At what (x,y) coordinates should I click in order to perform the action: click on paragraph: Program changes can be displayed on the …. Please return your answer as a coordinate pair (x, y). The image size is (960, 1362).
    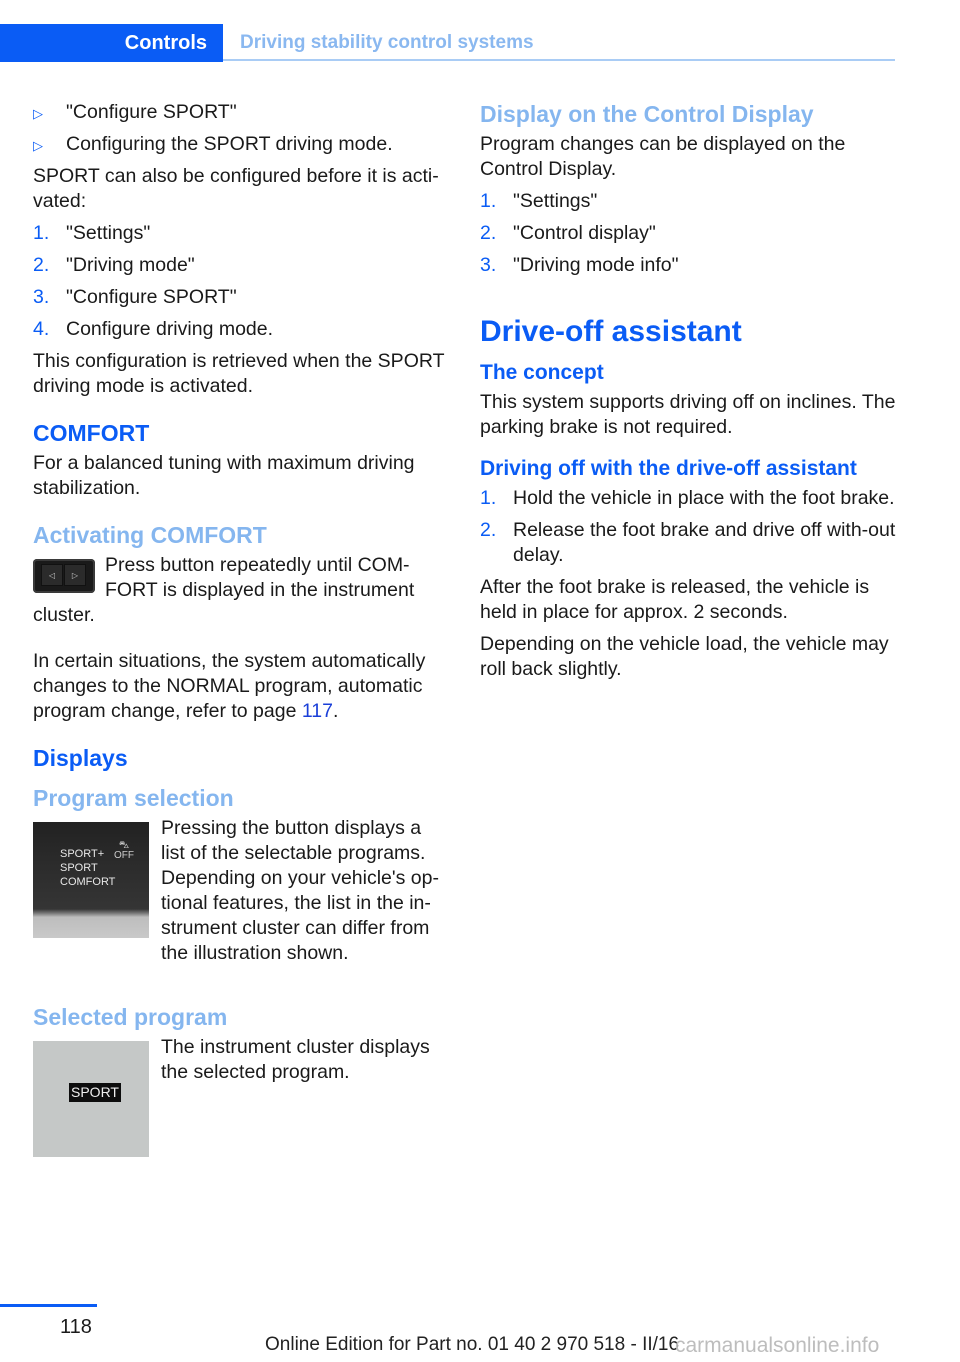
    Looking at the image, I should click on (663, 156).